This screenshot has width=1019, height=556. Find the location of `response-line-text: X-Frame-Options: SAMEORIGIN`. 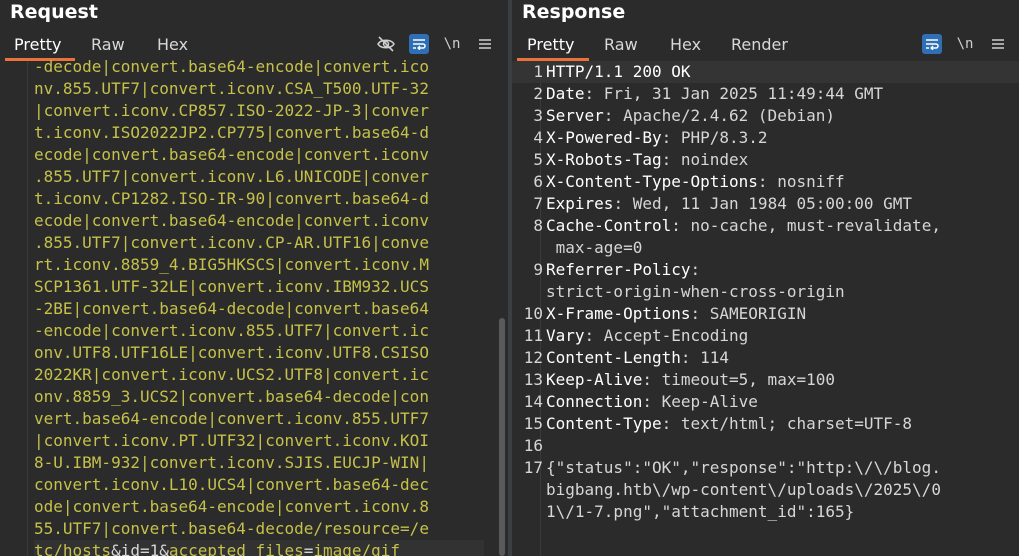

response-line-text: X-Frame-Options: SAMEORIGIN is located at coordinates (676, 314).